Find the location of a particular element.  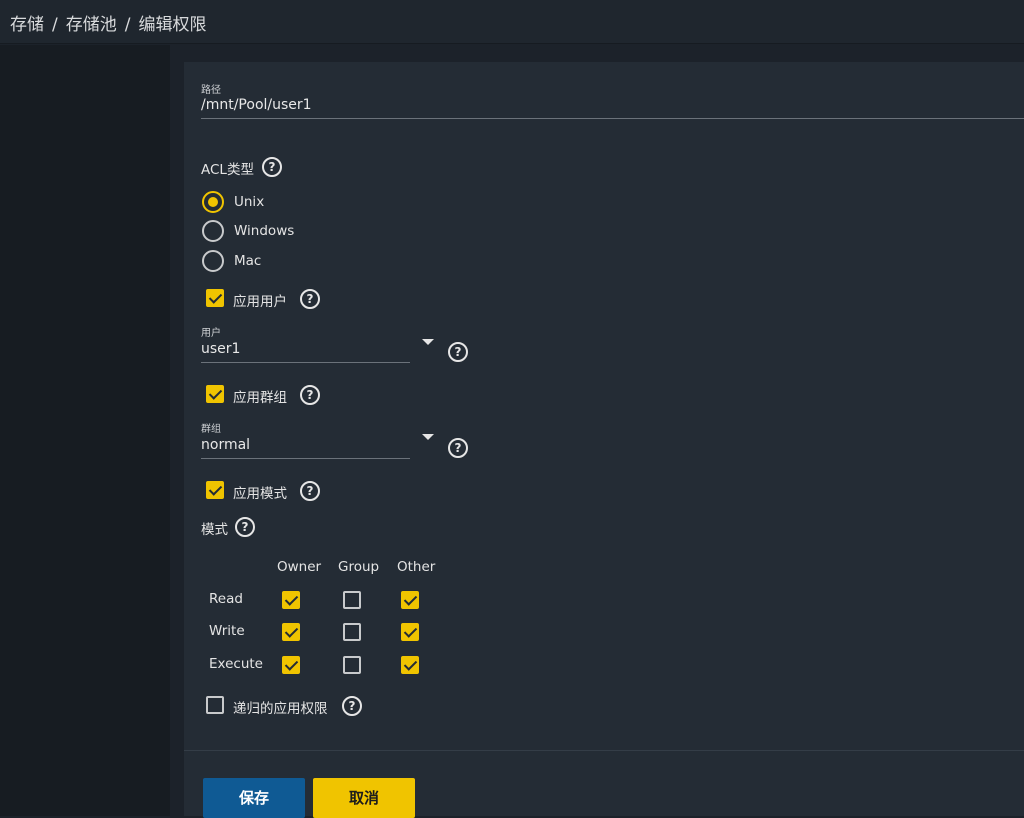

mode-column-owner: Owner is located at coordinates (299, 567).